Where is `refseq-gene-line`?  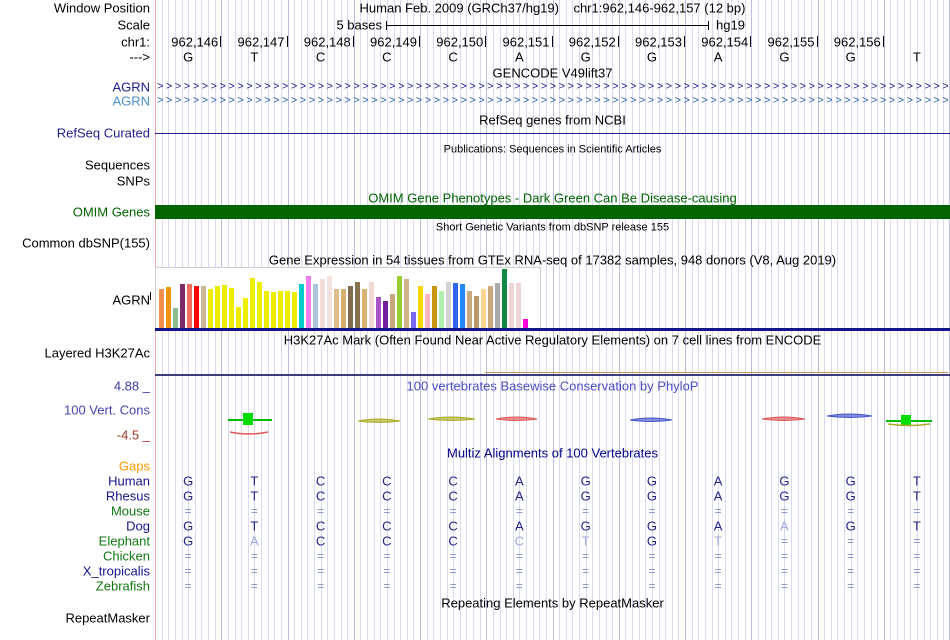 refseq-gene-line is located at coordinates (552, 133).